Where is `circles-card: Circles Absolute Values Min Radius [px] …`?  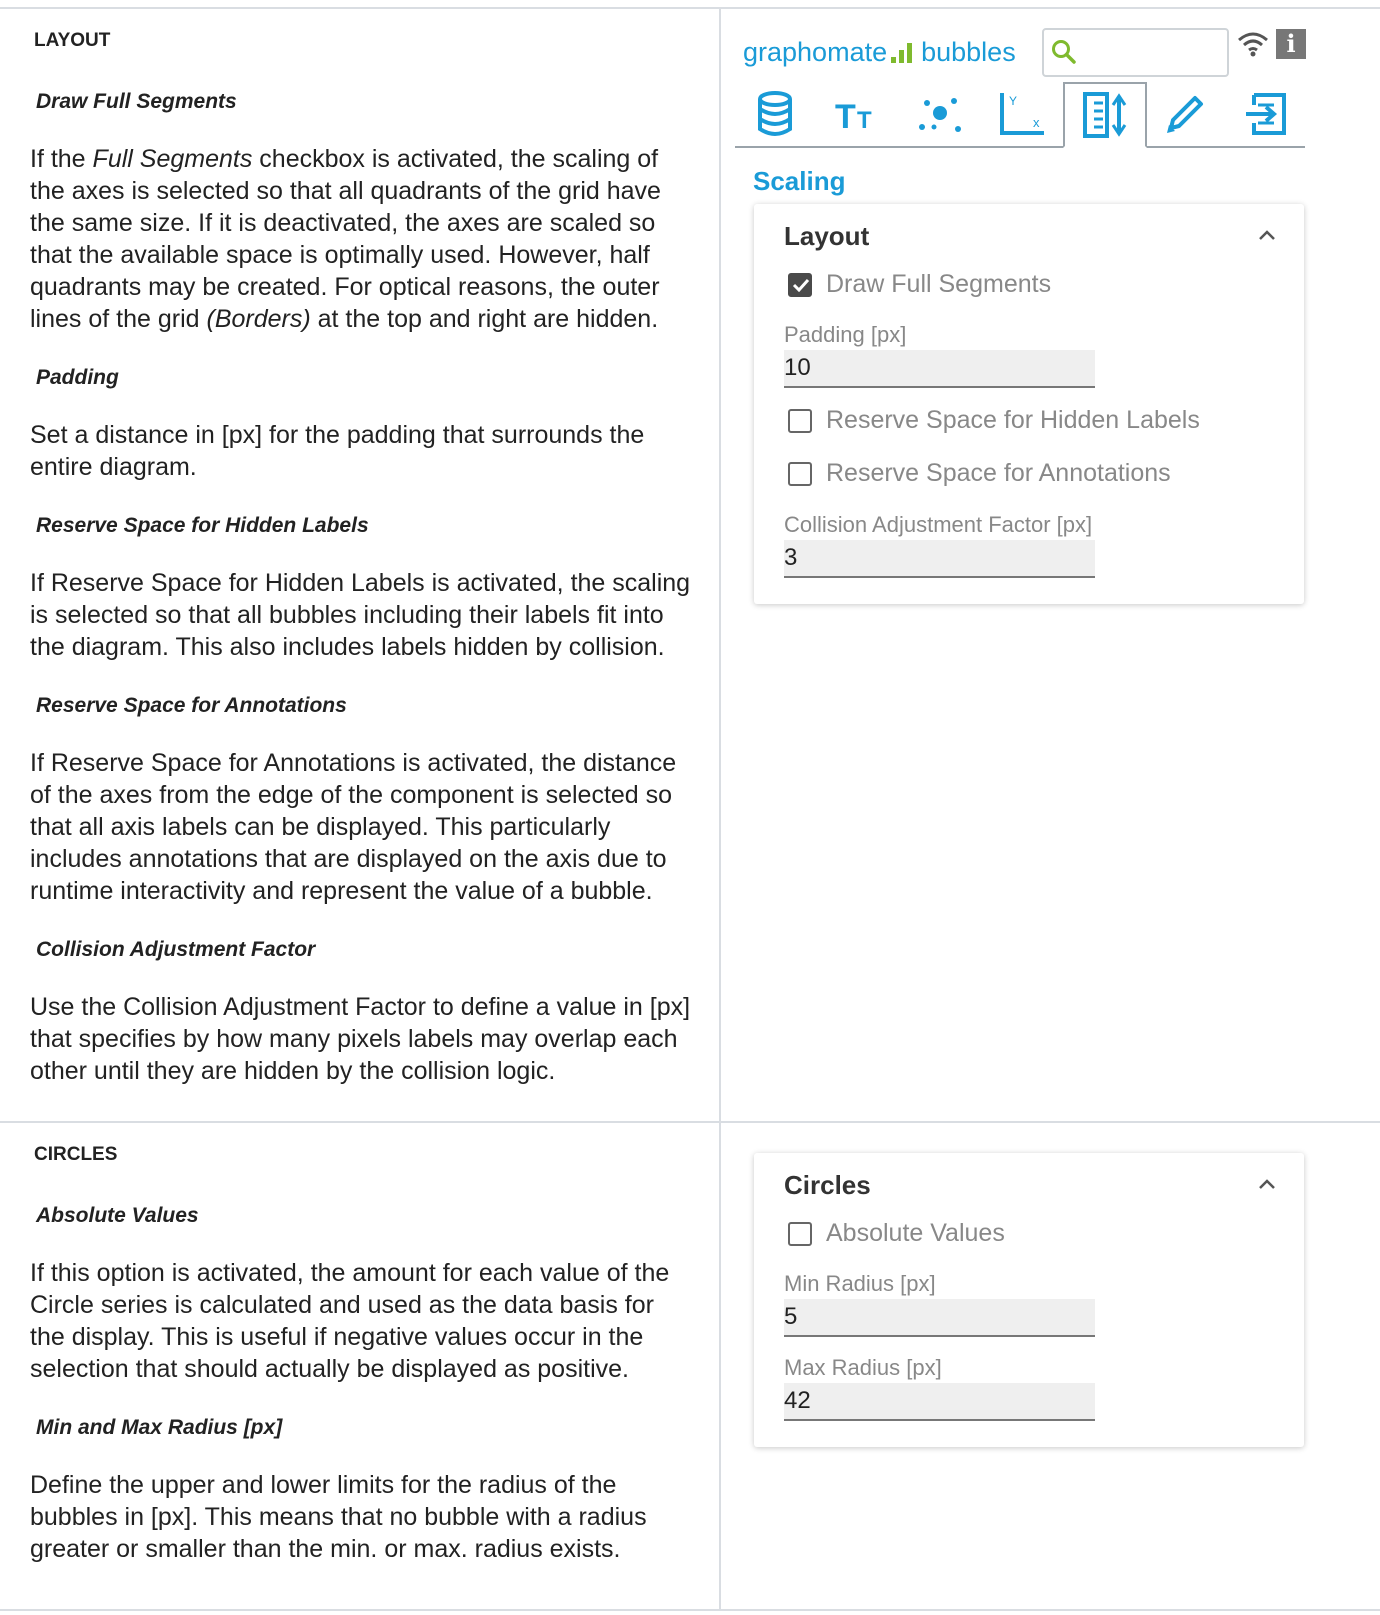 circles-card: Circles Absolute Values Min Radius [px] … is located at coordinates (1029, 1300).